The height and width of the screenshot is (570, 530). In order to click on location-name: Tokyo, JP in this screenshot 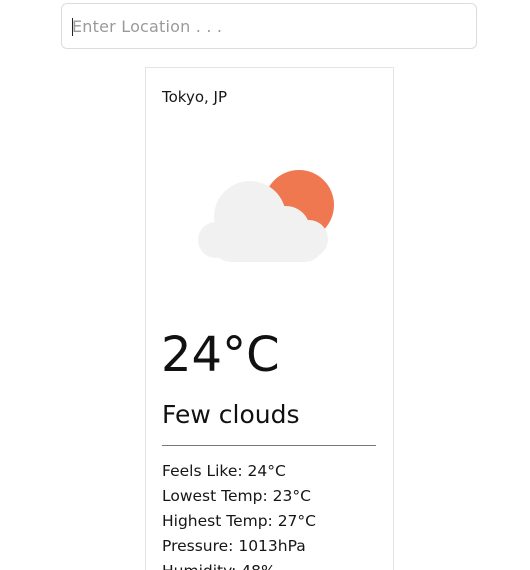, I will do `click(195, 97)`.